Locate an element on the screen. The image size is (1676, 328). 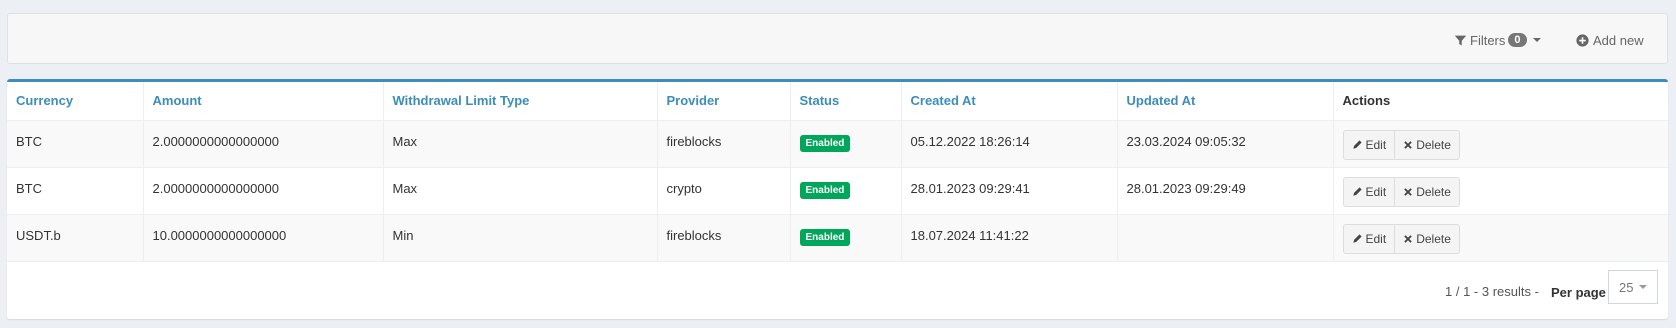
per-page-value: 25 is located at coordinates (1626, 287).